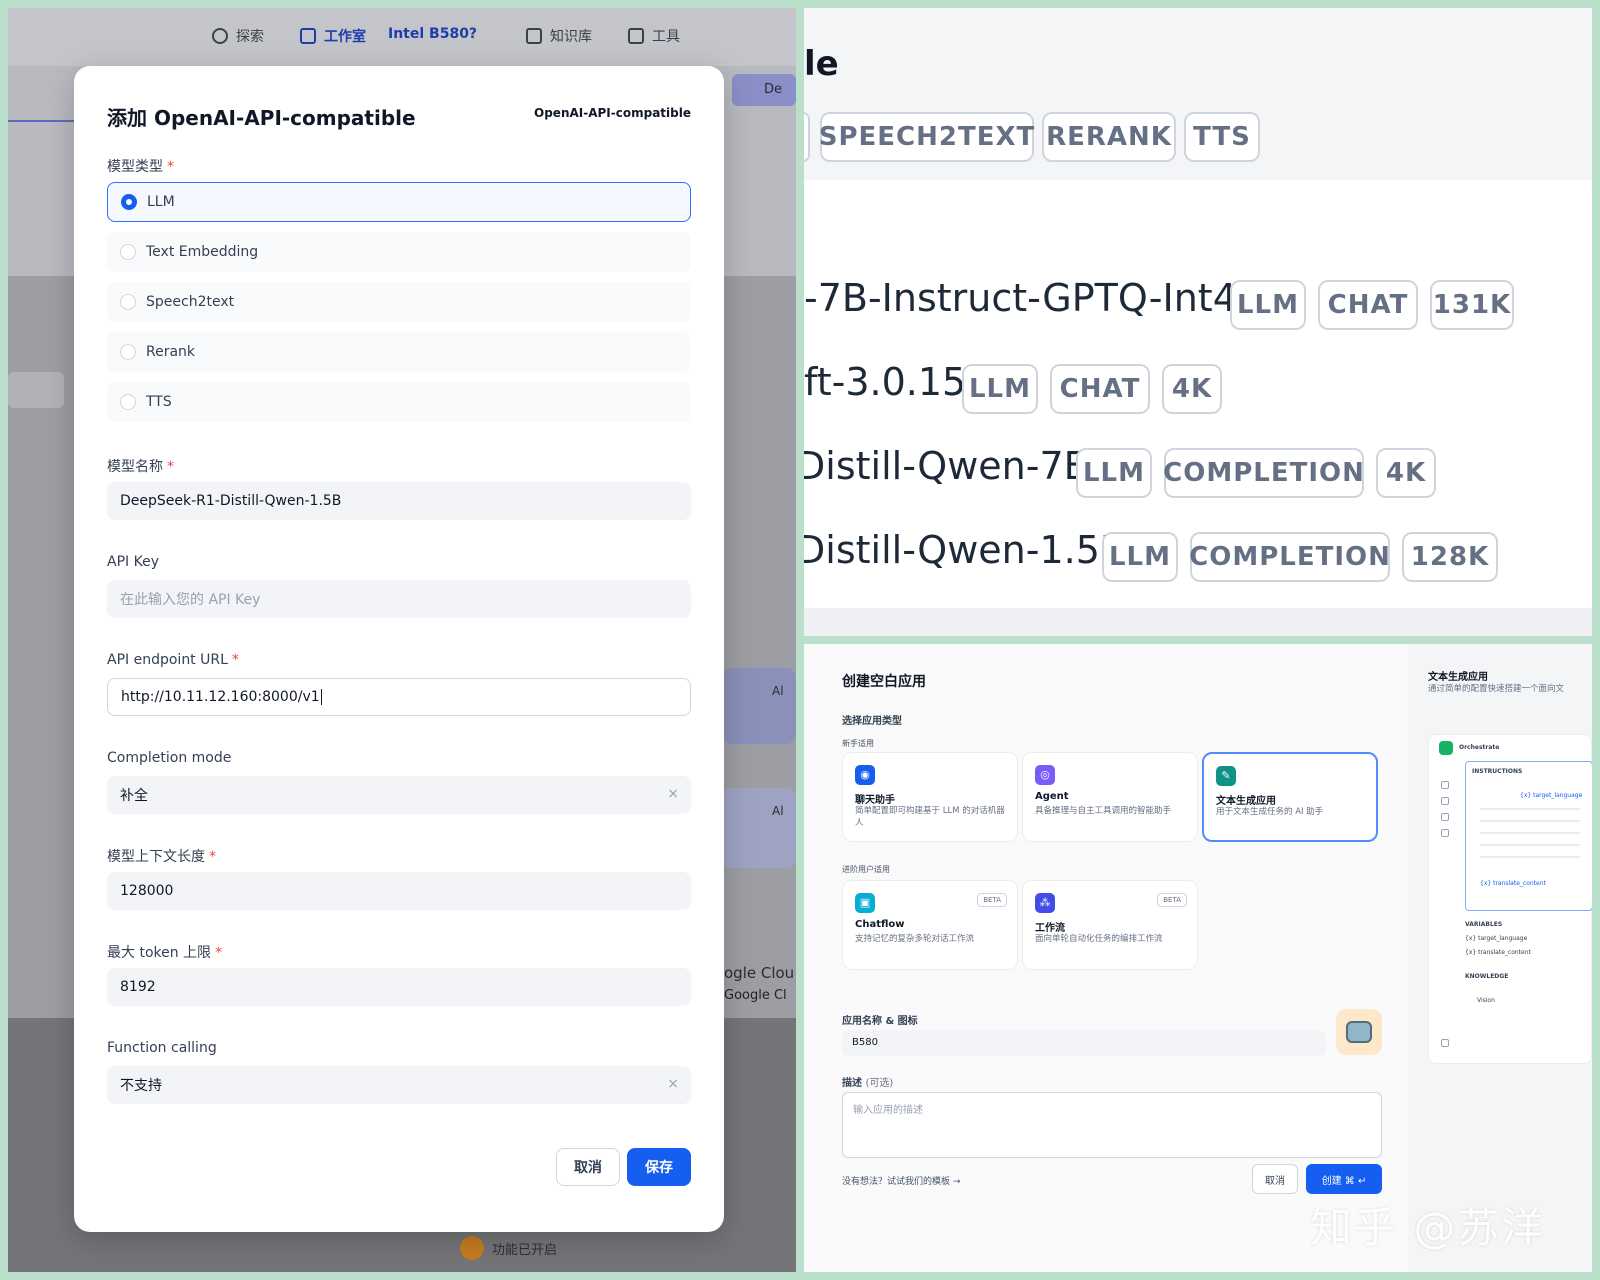  Describe the element at coordinates (1045, 903) in the screenshot. I see `workflow-icon: ⁂` at that location.